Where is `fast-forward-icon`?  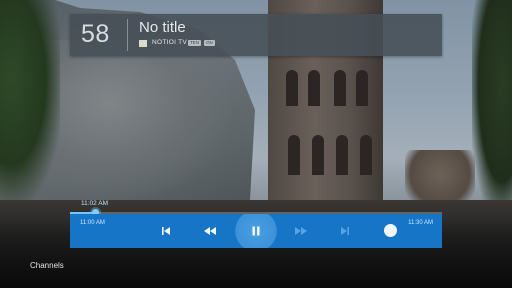
fast-forward-icon is located at coordinates (301, 231).